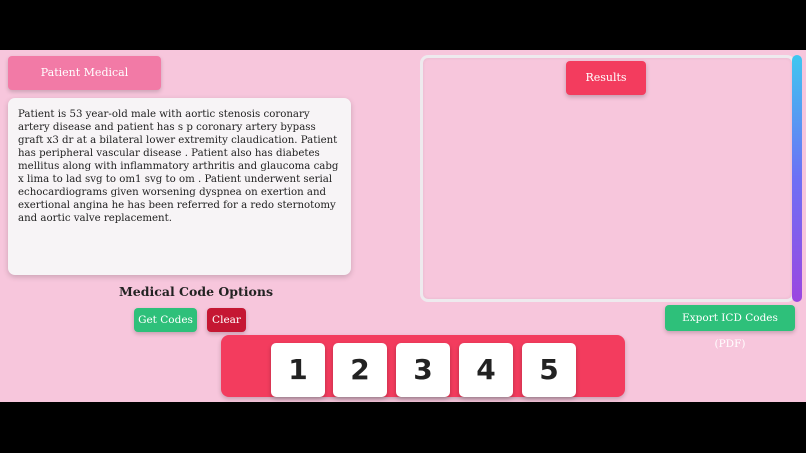 This screenshot has width=806, height=453. What do you see at coordinates (797, 178) in the screenshot?
I see `results-scrollbar` at bounding box center [797, 178].